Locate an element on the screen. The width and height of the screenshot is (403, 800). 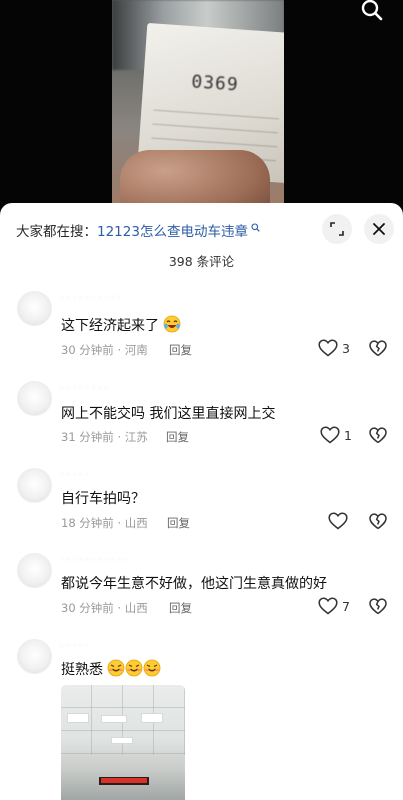
close-button is located at coordinates (379, 229).